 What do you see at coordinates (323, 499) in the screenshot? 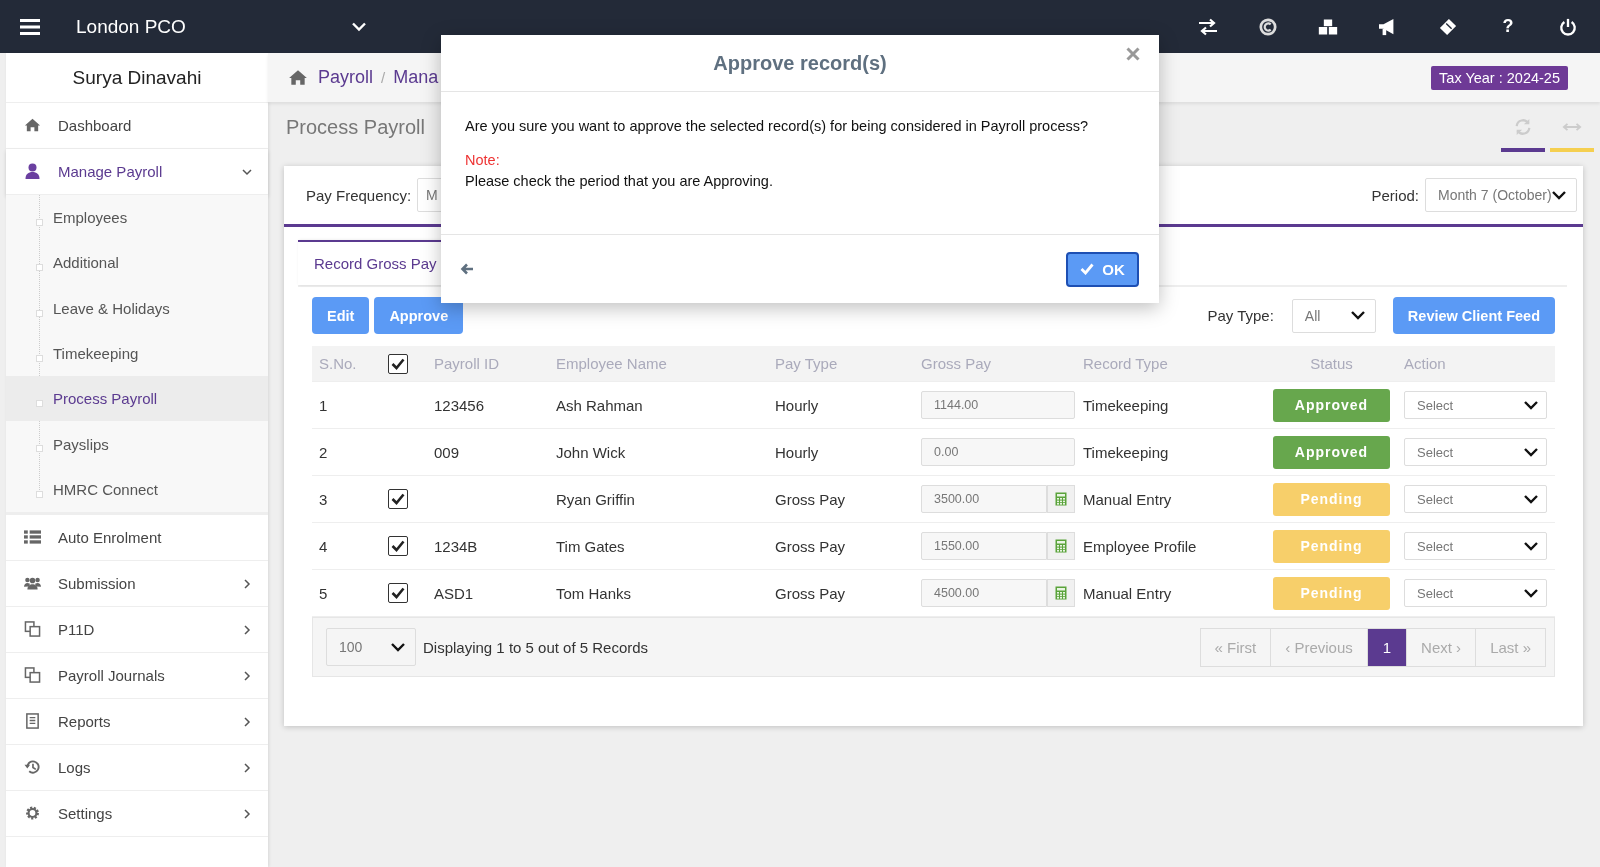
I see `table-cell-text: 3` at bounding box center [323, 499].